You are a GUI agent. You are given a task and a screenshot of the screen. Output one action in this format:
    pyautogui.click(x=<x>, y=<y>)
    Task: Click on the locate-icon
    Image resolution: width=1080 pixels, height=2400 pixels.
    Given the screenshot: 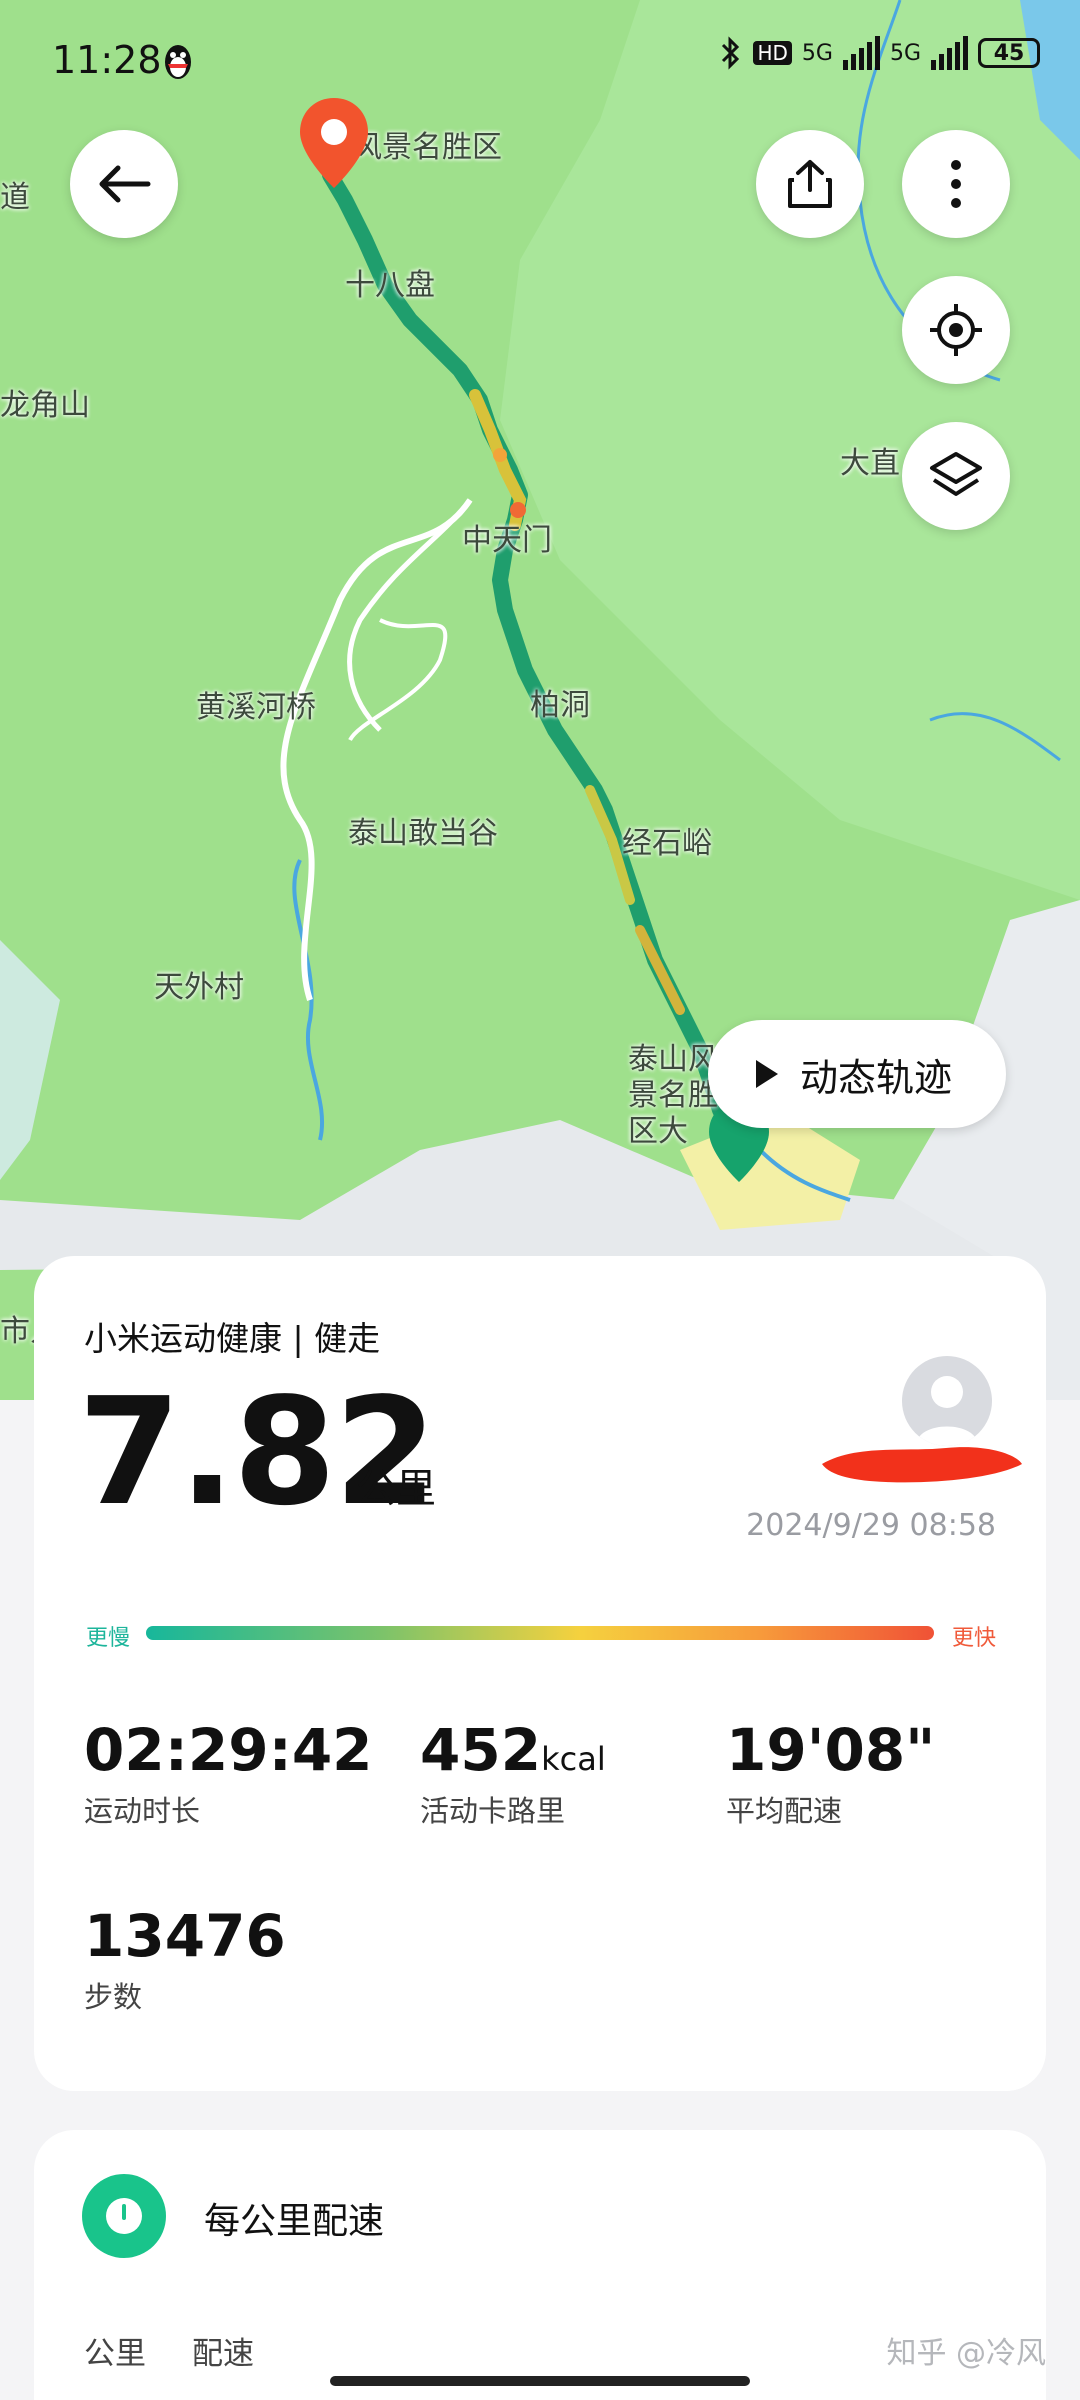 What is the action you would take?
    pyautogui.click(x=956, y=330)
    